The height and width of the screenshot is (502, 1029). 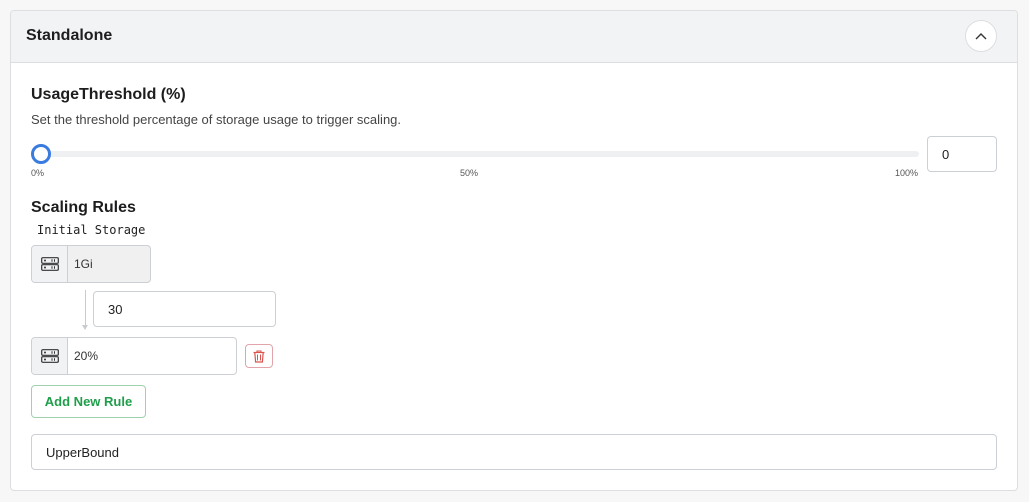 What do you see at coordinates (41, 154) in the screenshot?
I see `slider-thumb` at bounding box center [41, 154].